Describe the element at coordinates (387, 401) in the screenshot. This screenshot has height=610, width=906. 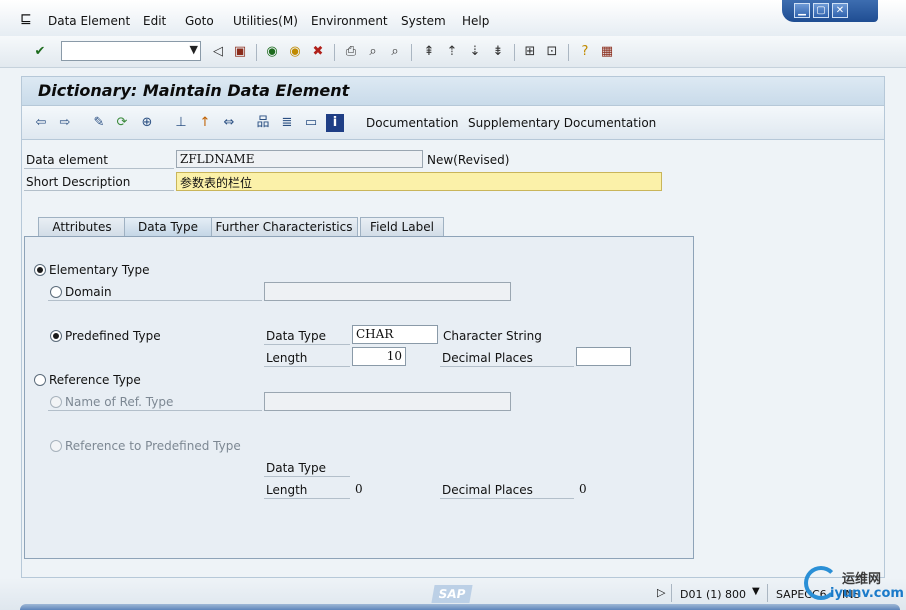
I see `name-of-ref-type-field` at that location.